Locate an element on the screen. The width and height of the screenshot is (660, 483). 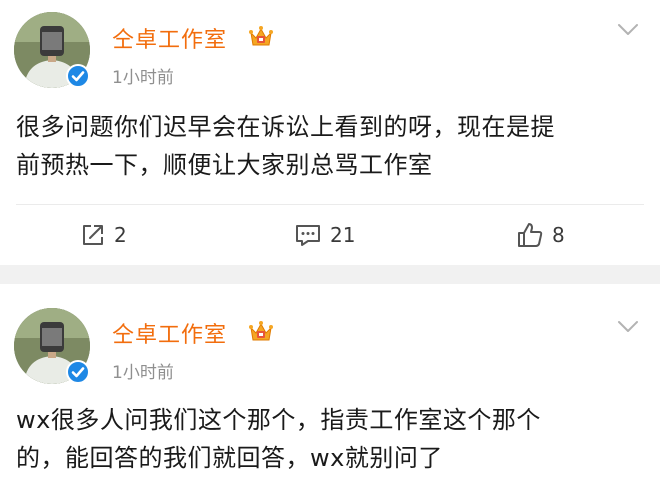
post-text: 很多问题你们迟早会在诉讼上看到的呀，现在是提 前预热一下，顺便让大家别总骂工作室 is located at coordinates (328, 146).